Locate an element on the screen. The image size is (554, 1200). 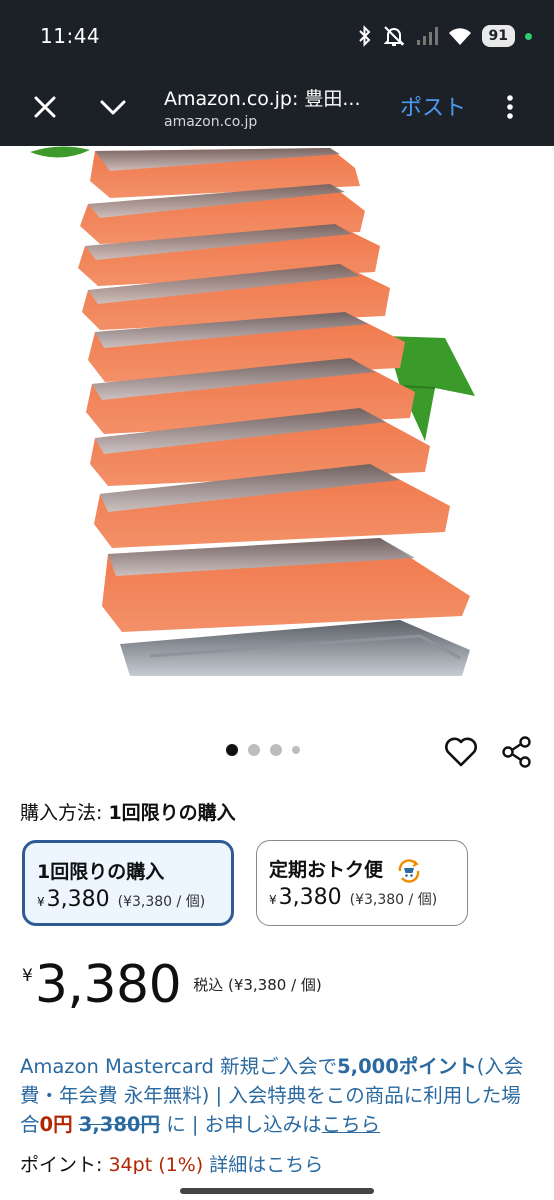
promo-text-3: に | お申し込みは is located at coordinates (244, 1124).